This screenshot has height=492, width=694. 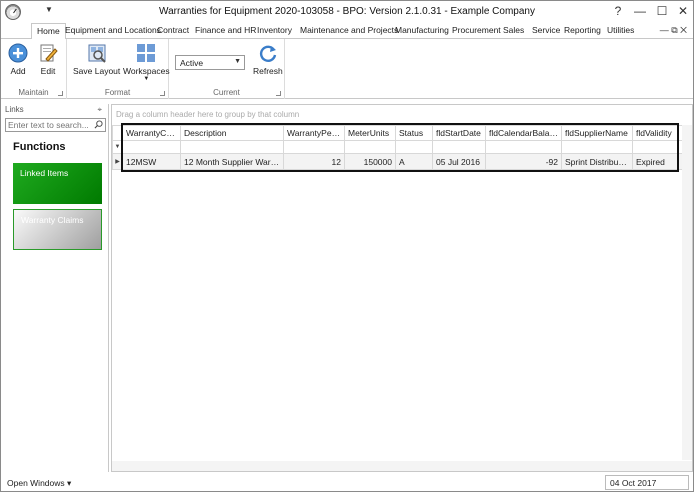 What do you see at coordinates (597, 133) in the screenshot?
I see `column-header: fldSupplierName` at bounding box center [597, 133].